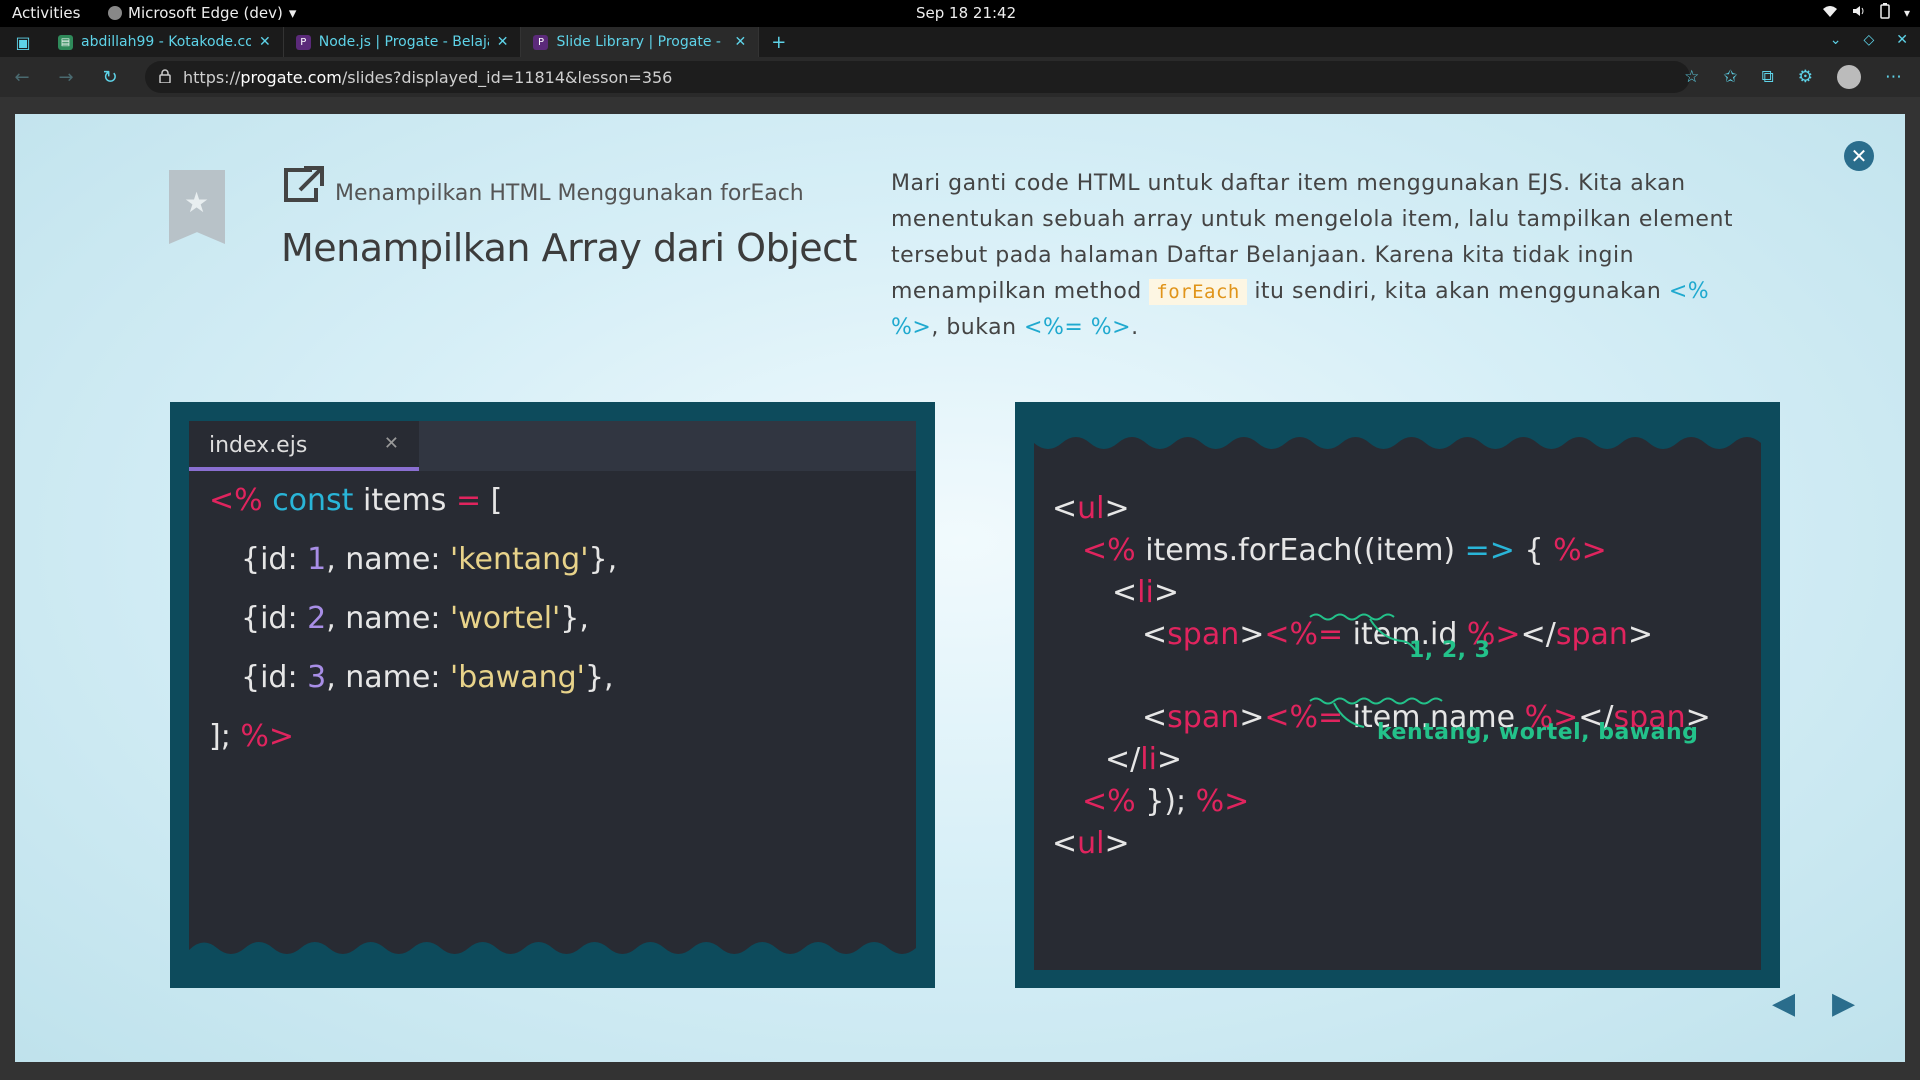 This screenshot has width=1920, height=1080. I want to click on new-tab-icon: +, so click(778, 42).